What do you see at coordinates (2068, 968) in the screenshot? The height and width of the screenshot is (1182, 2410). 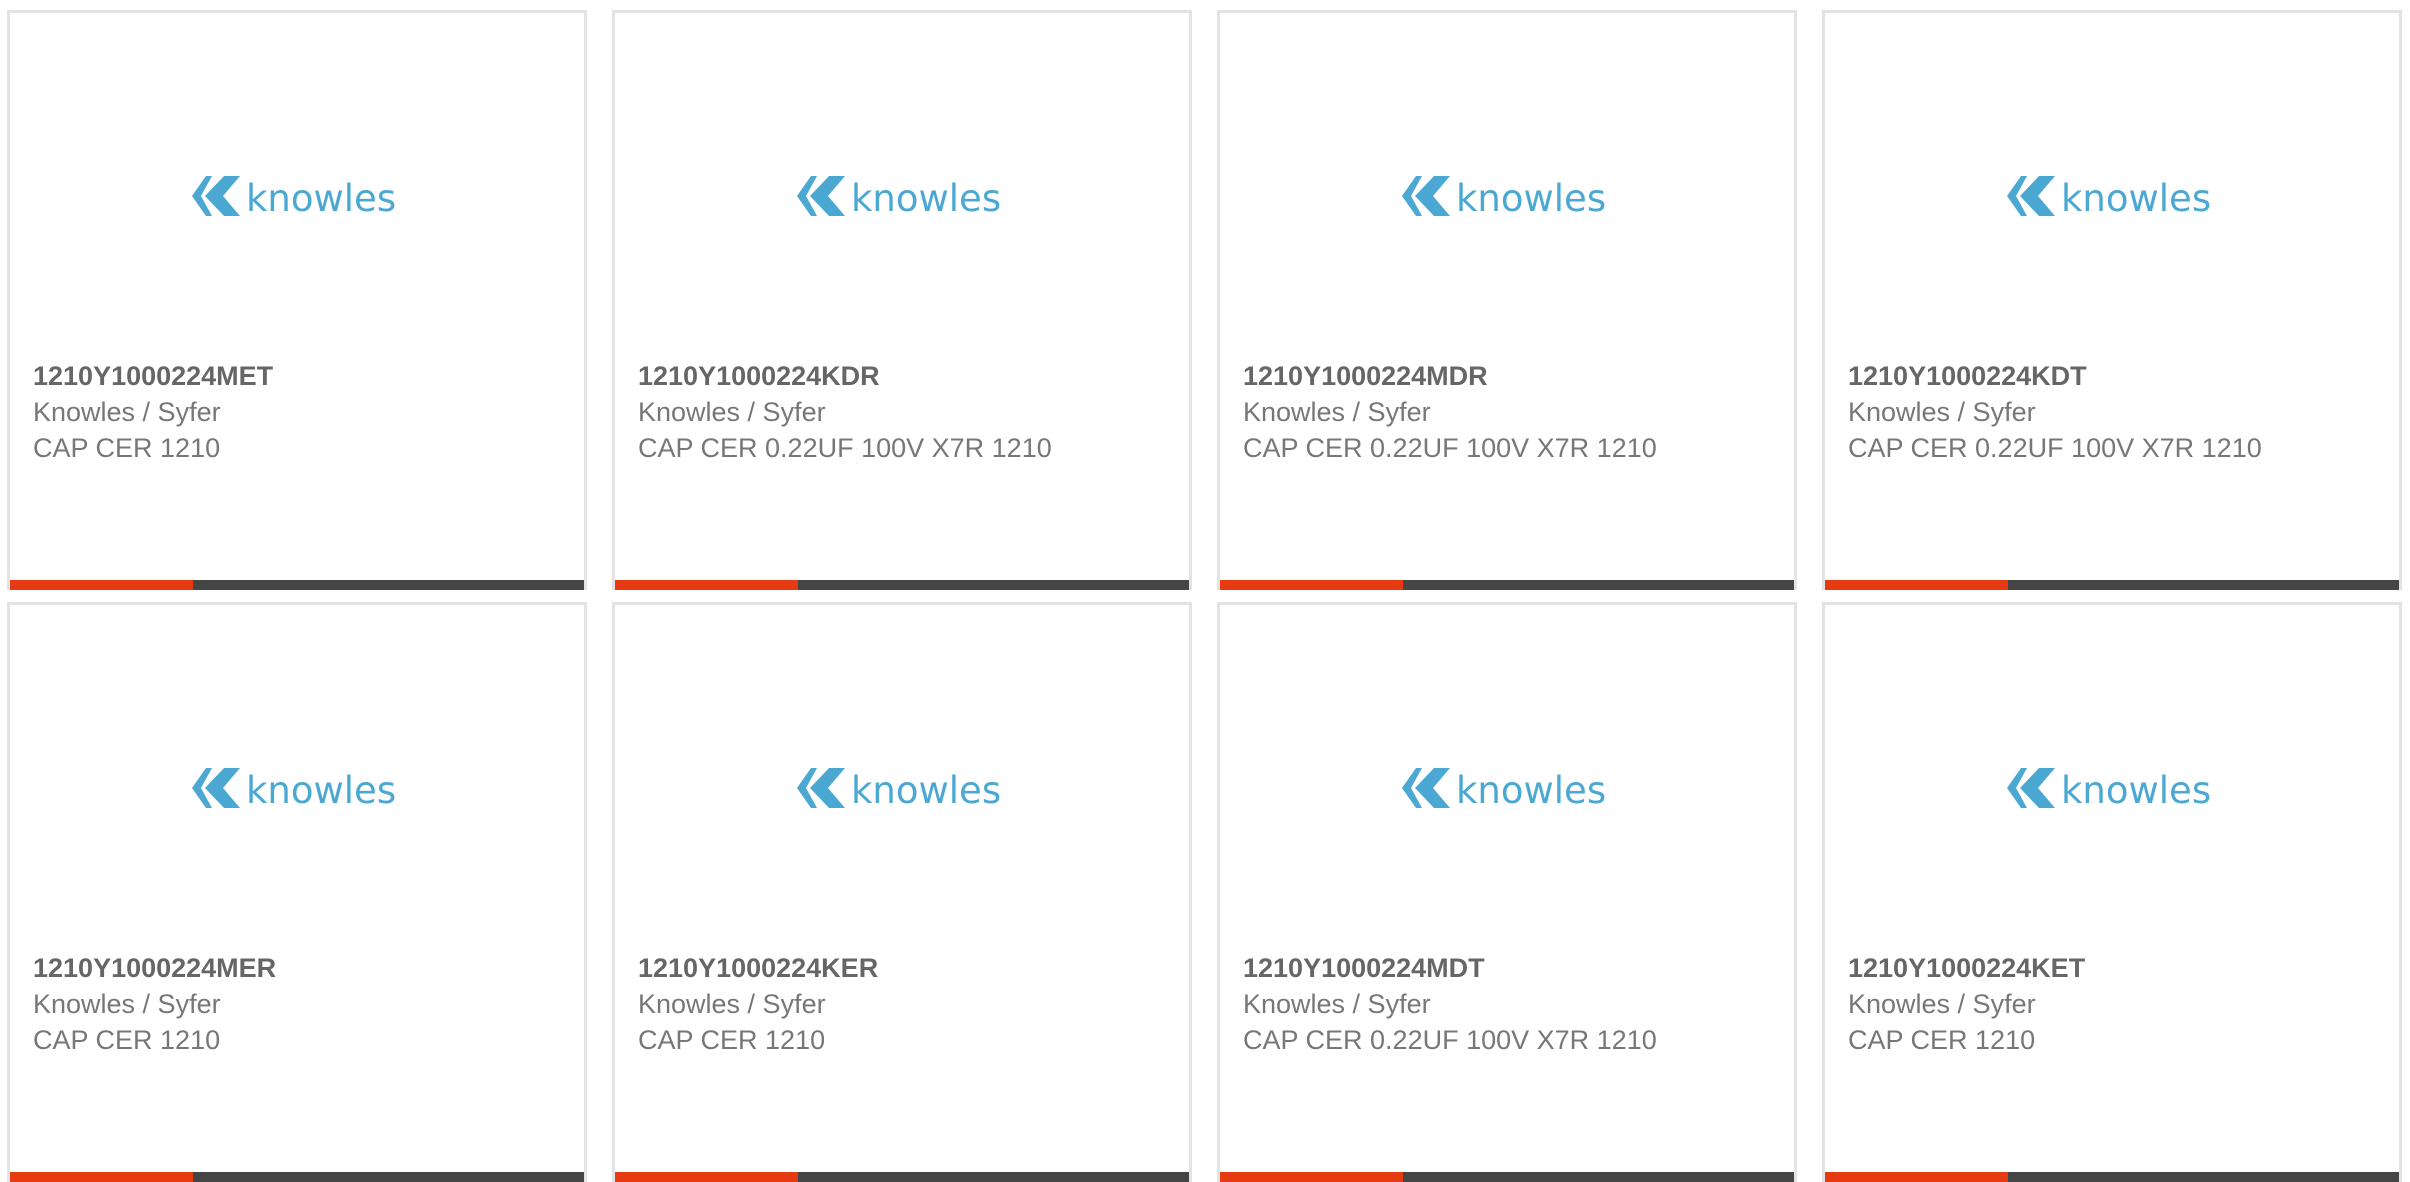 I see `part-number: 1210Y1000224KET` at bounding box center [2068, 968].